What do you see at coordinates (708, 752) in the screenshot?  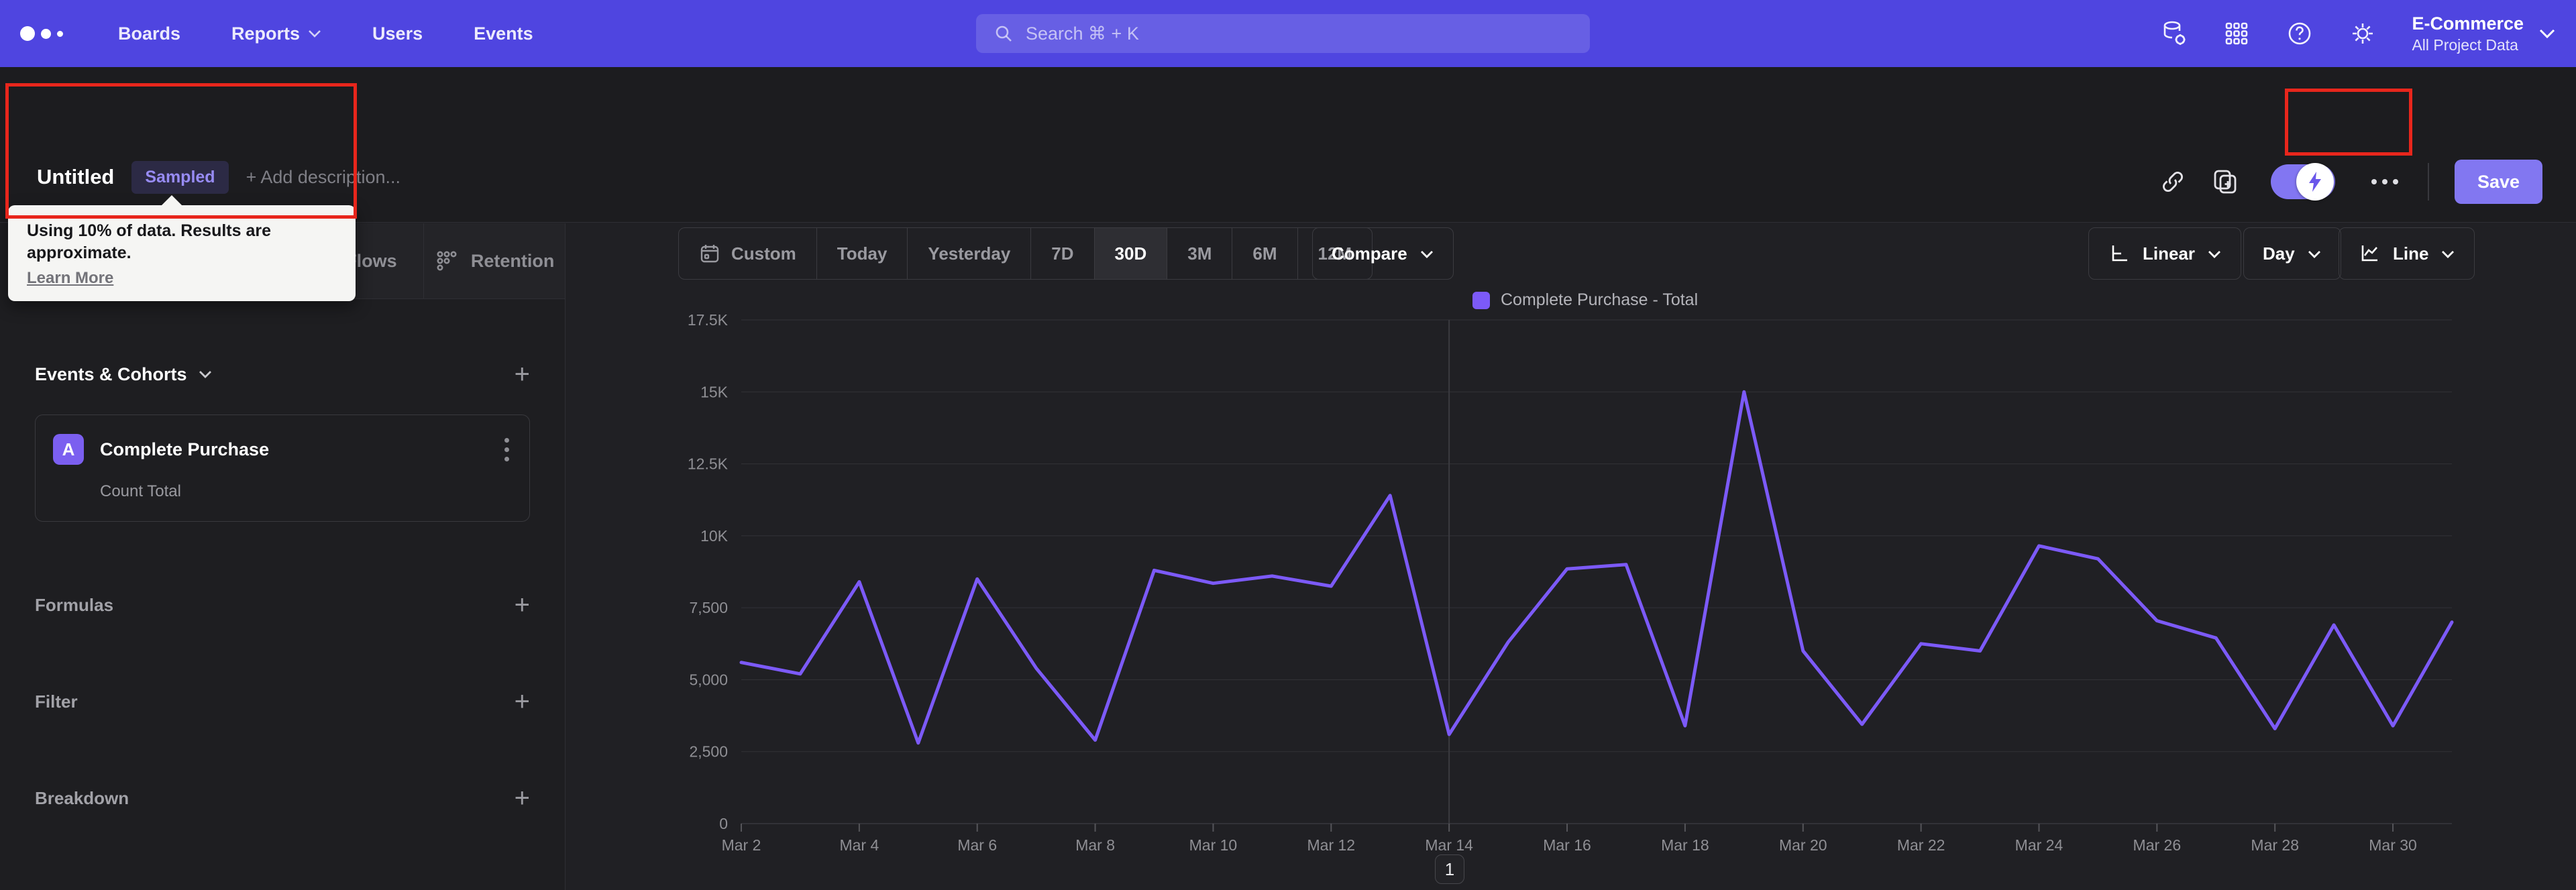 I see `y-axis-tick: 2,500` at bounding box center [708, 752].